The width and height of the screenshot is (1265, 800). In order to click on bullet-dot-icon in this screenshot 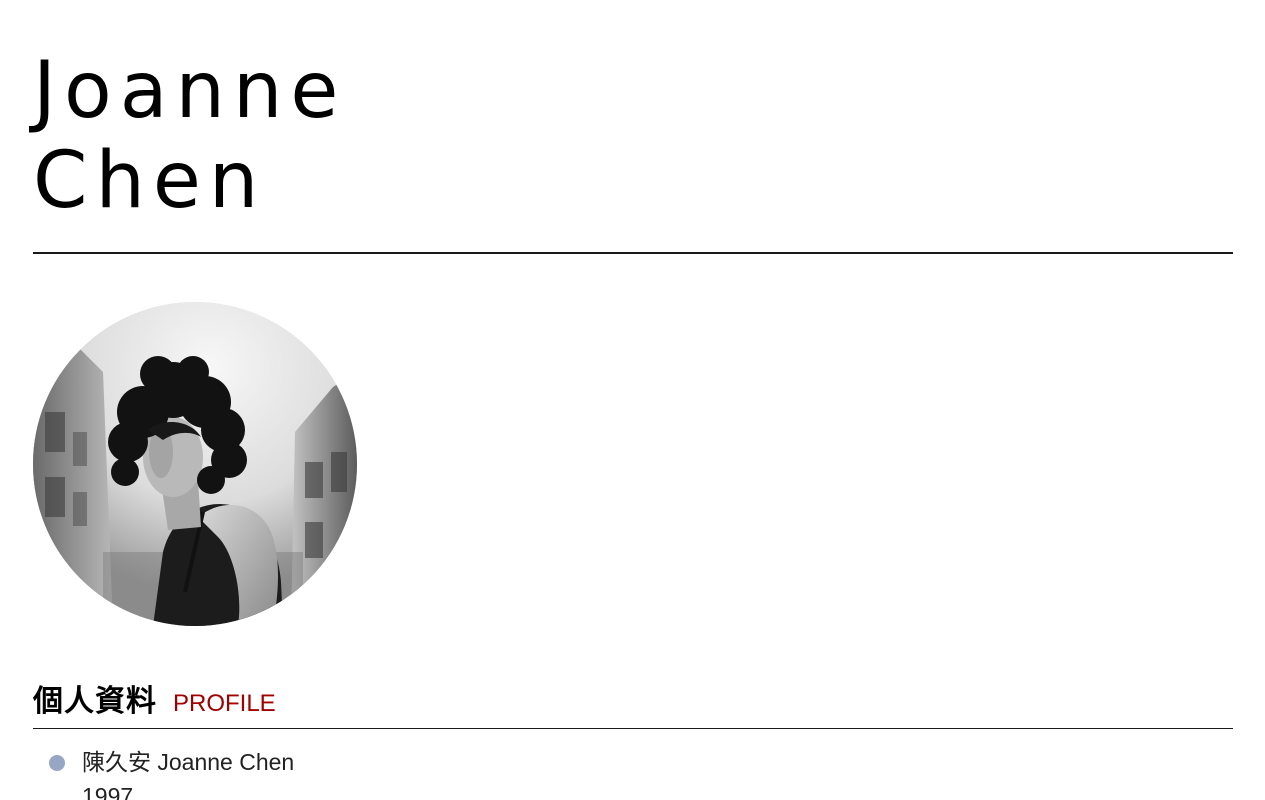, I will do `click(57, 763)`.